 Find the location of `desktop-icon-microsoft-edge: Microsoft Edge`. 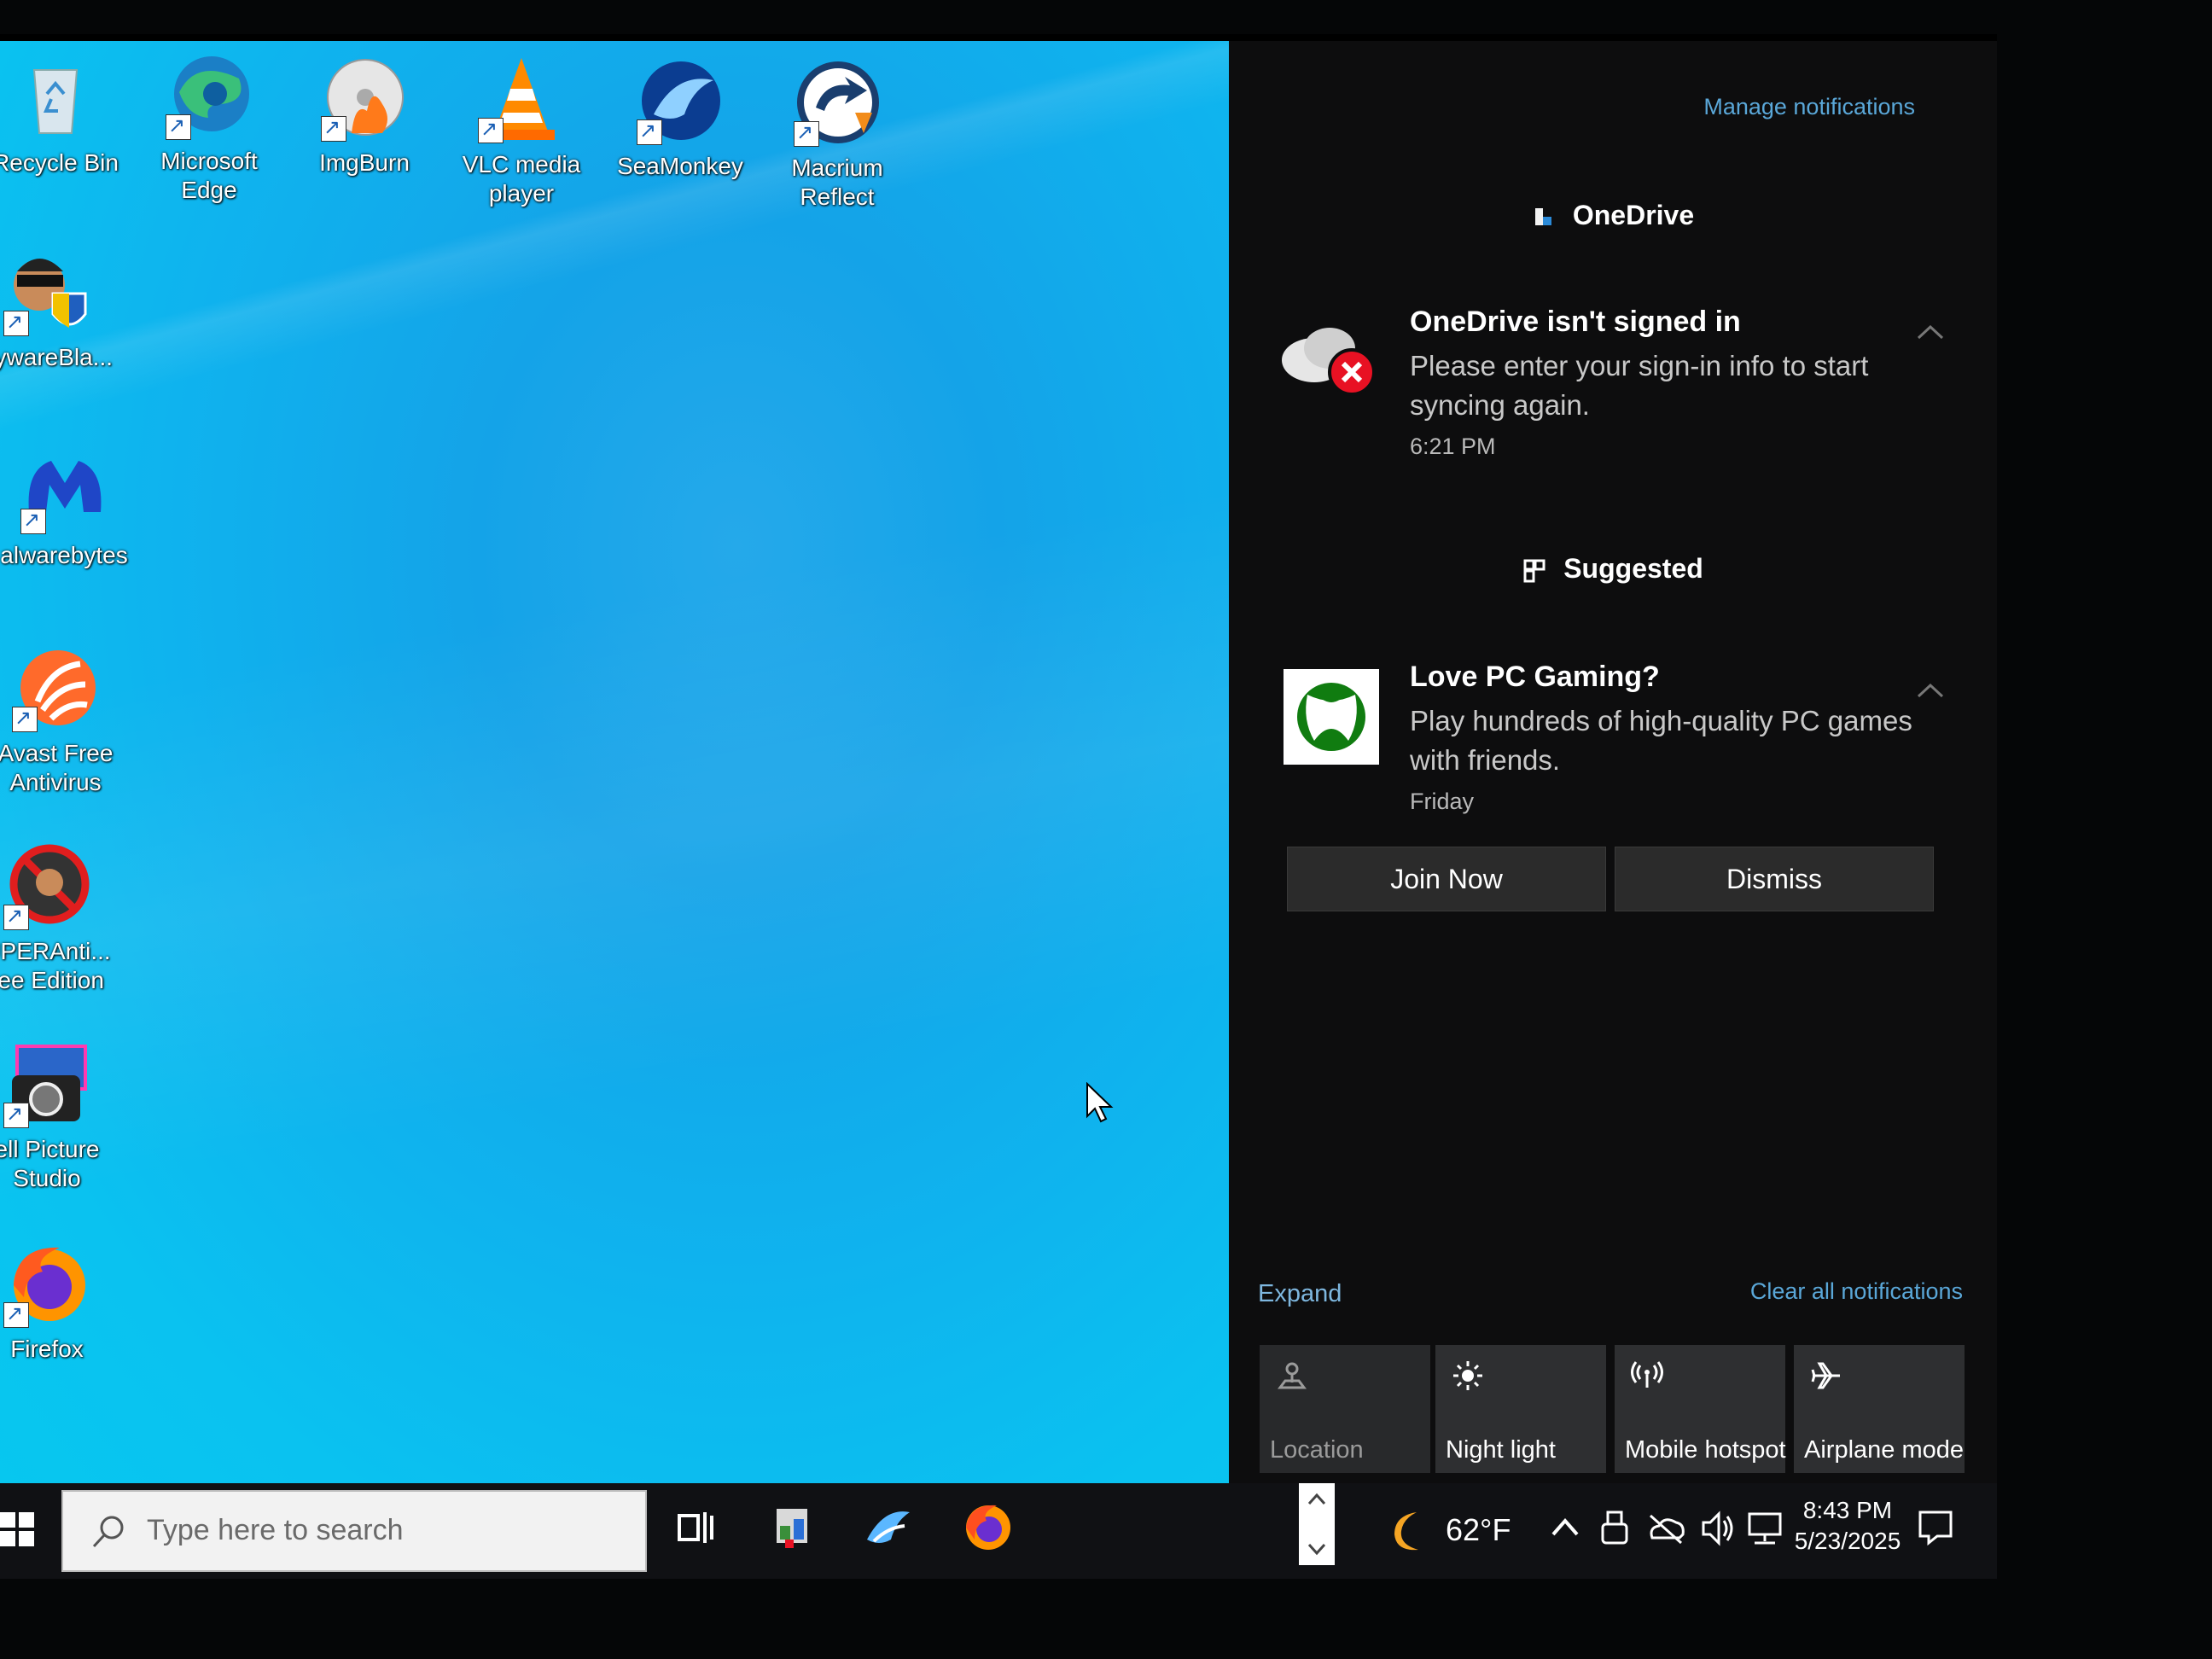

desktop-icon-microsoft-edge: Microsoft Edge is located at coordinates (209, 127).